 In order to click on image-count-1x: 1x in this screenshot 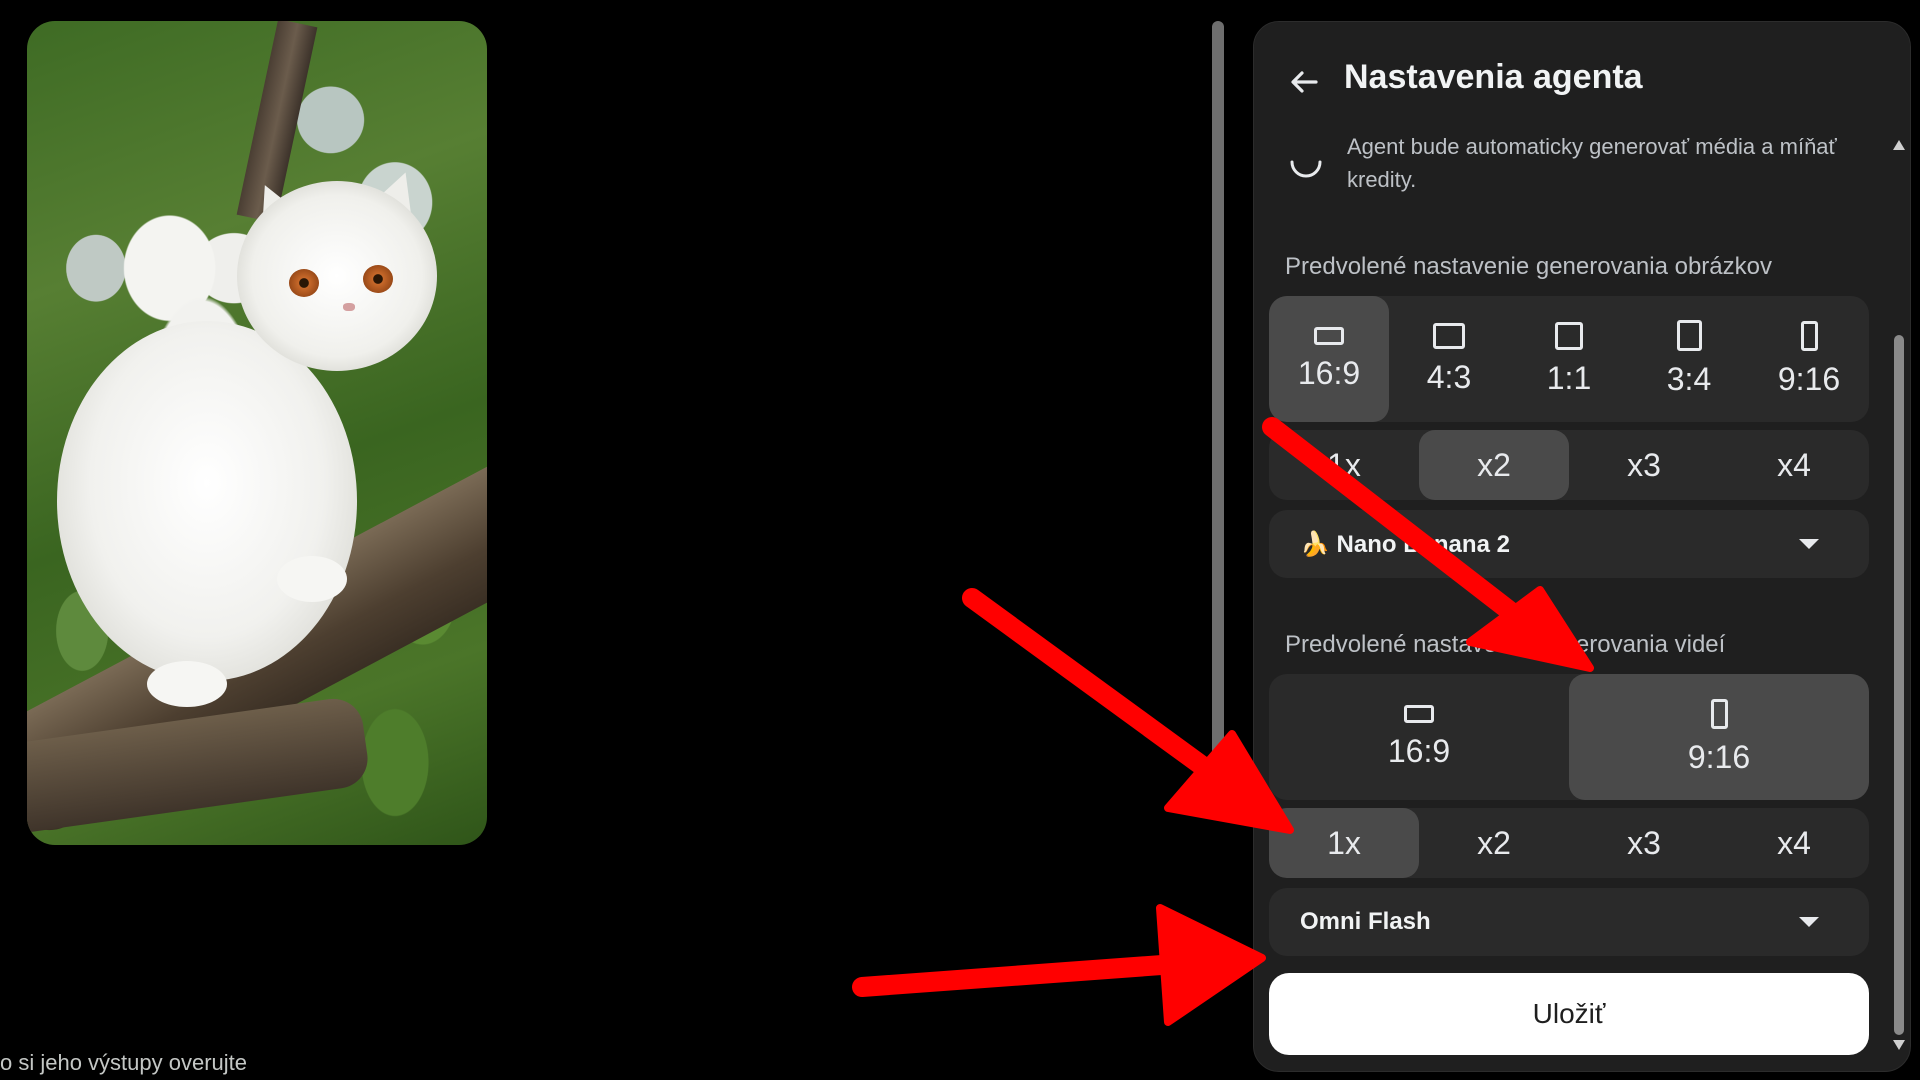, I will do `click(1344, 465)`.